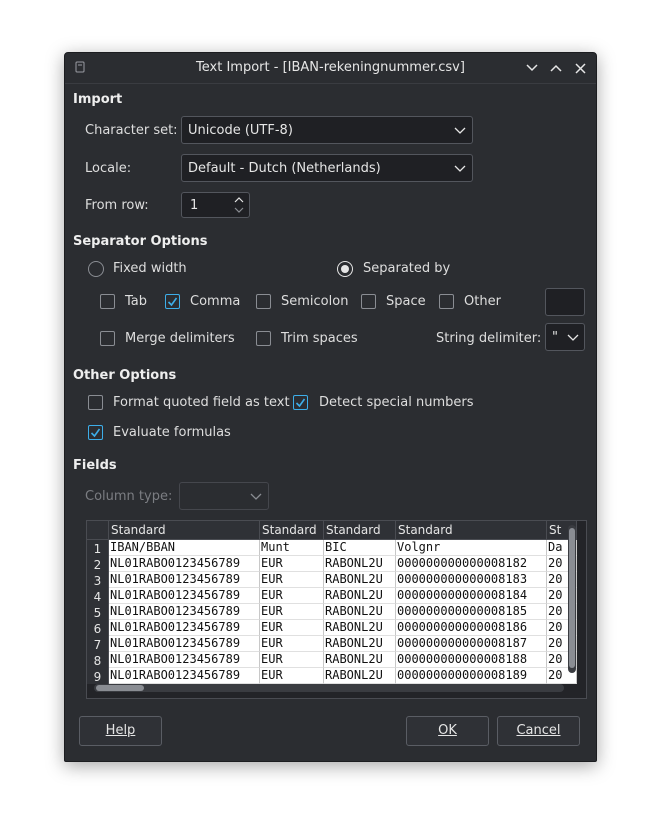 The width and height of the screenshot is (659, 837). I want to click on table-cell: 000000000000008189, so click(471, 676).